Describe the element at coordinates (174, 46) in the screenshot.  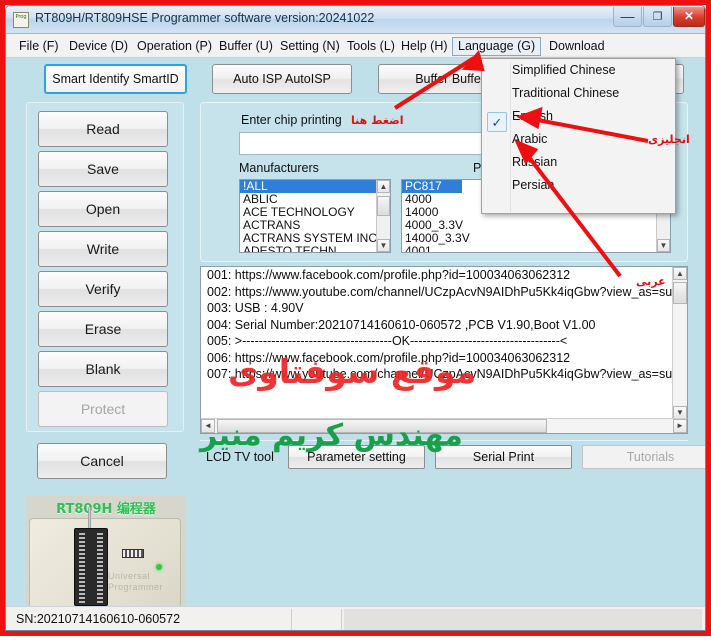
I see `menu-item-operation: Operation (P)` at that location.